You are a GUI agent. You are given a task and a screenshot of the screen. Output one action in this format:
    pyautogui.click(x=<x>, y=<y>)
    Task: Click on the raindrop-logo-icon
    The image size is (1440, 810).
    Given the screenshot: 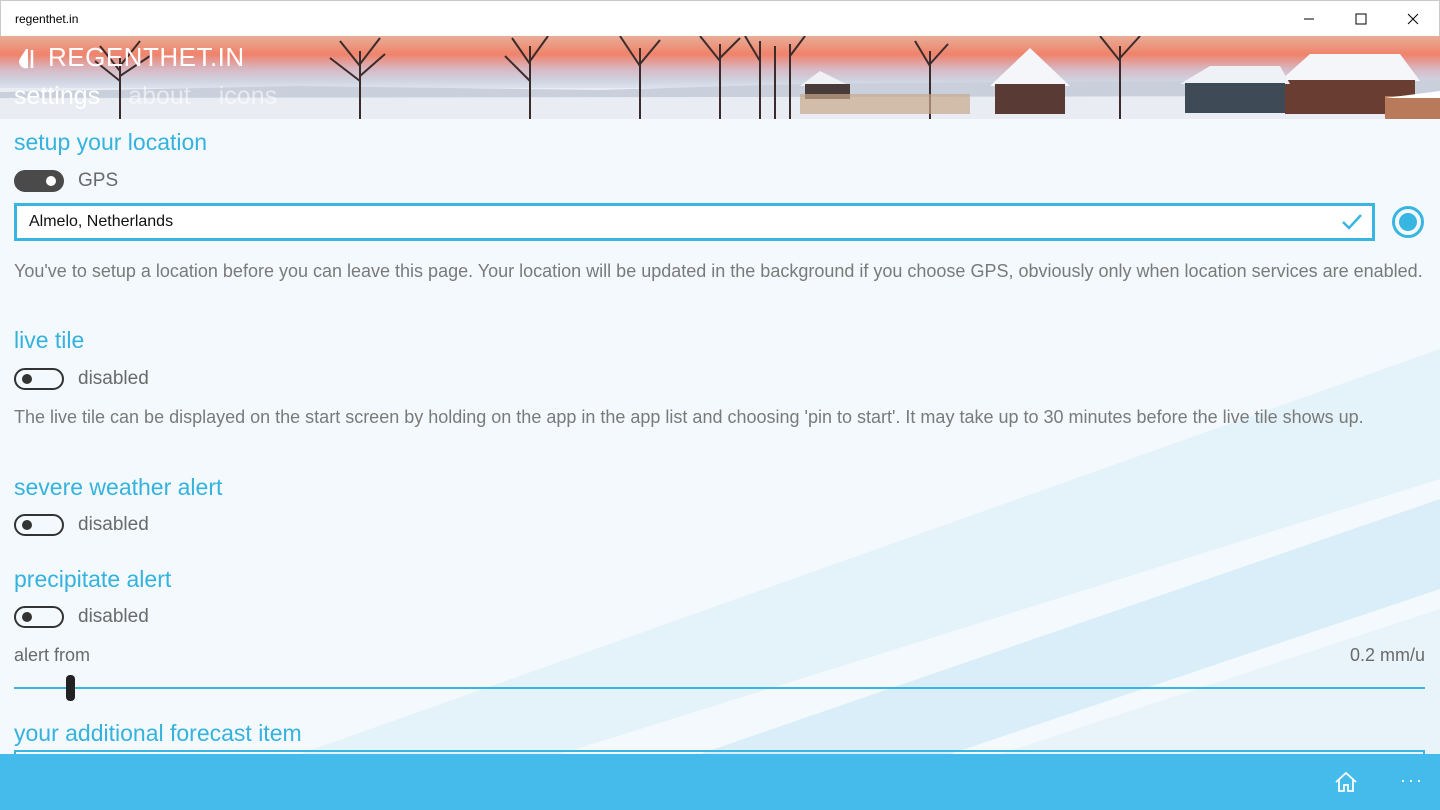 What is the action you would take?
    pyautogui.click(x=26, y=58)
    